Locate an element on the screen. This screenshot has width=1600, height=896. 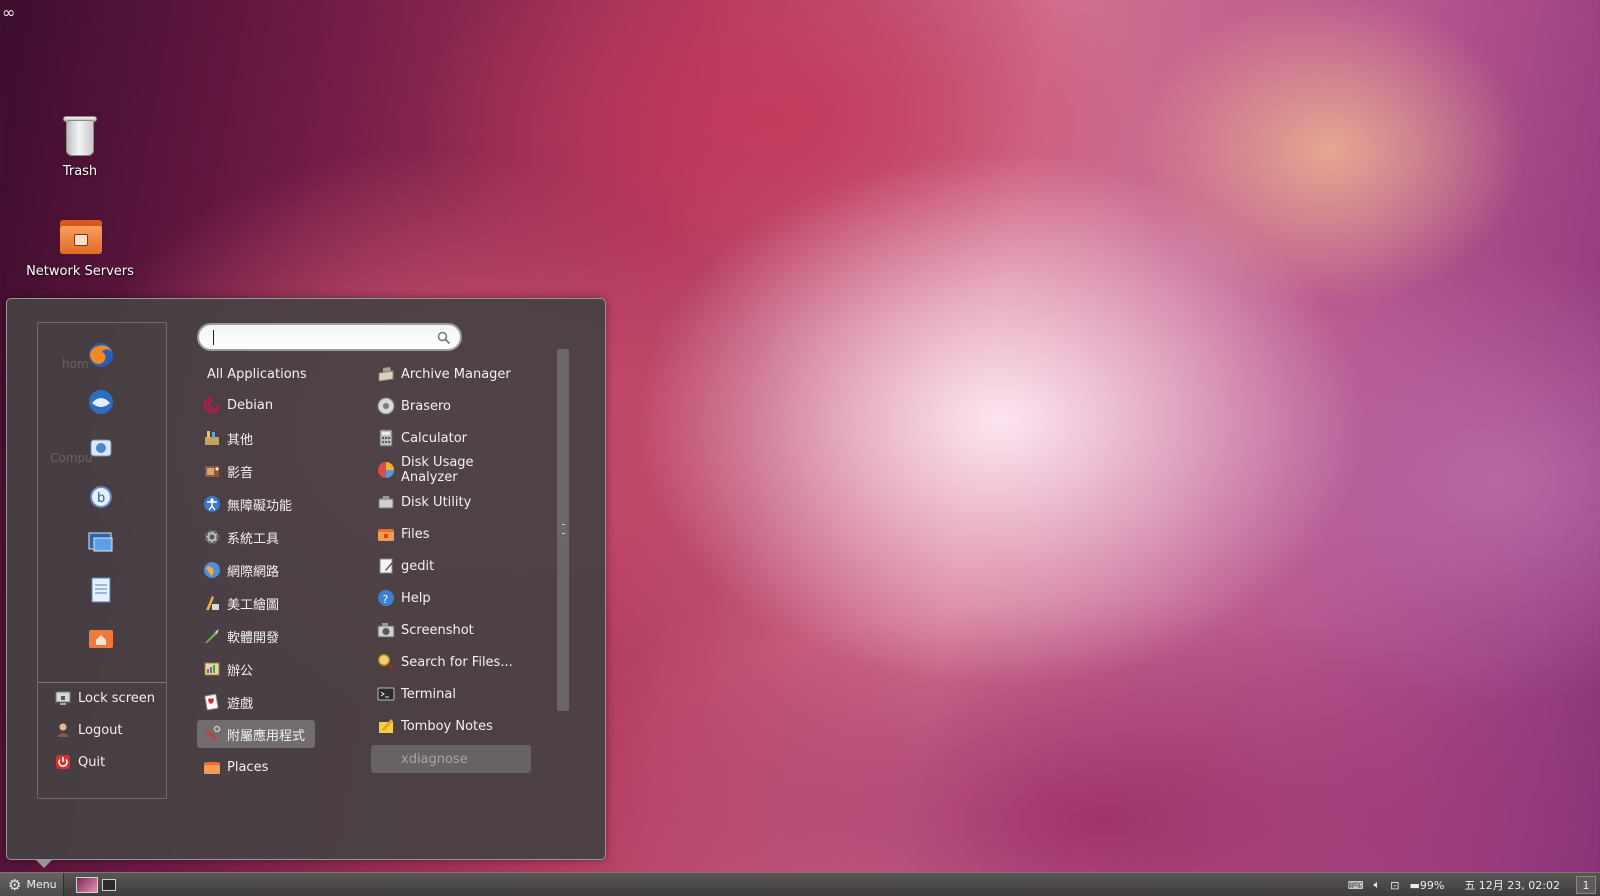
graphics-icon is located at coordinates (212, 603).